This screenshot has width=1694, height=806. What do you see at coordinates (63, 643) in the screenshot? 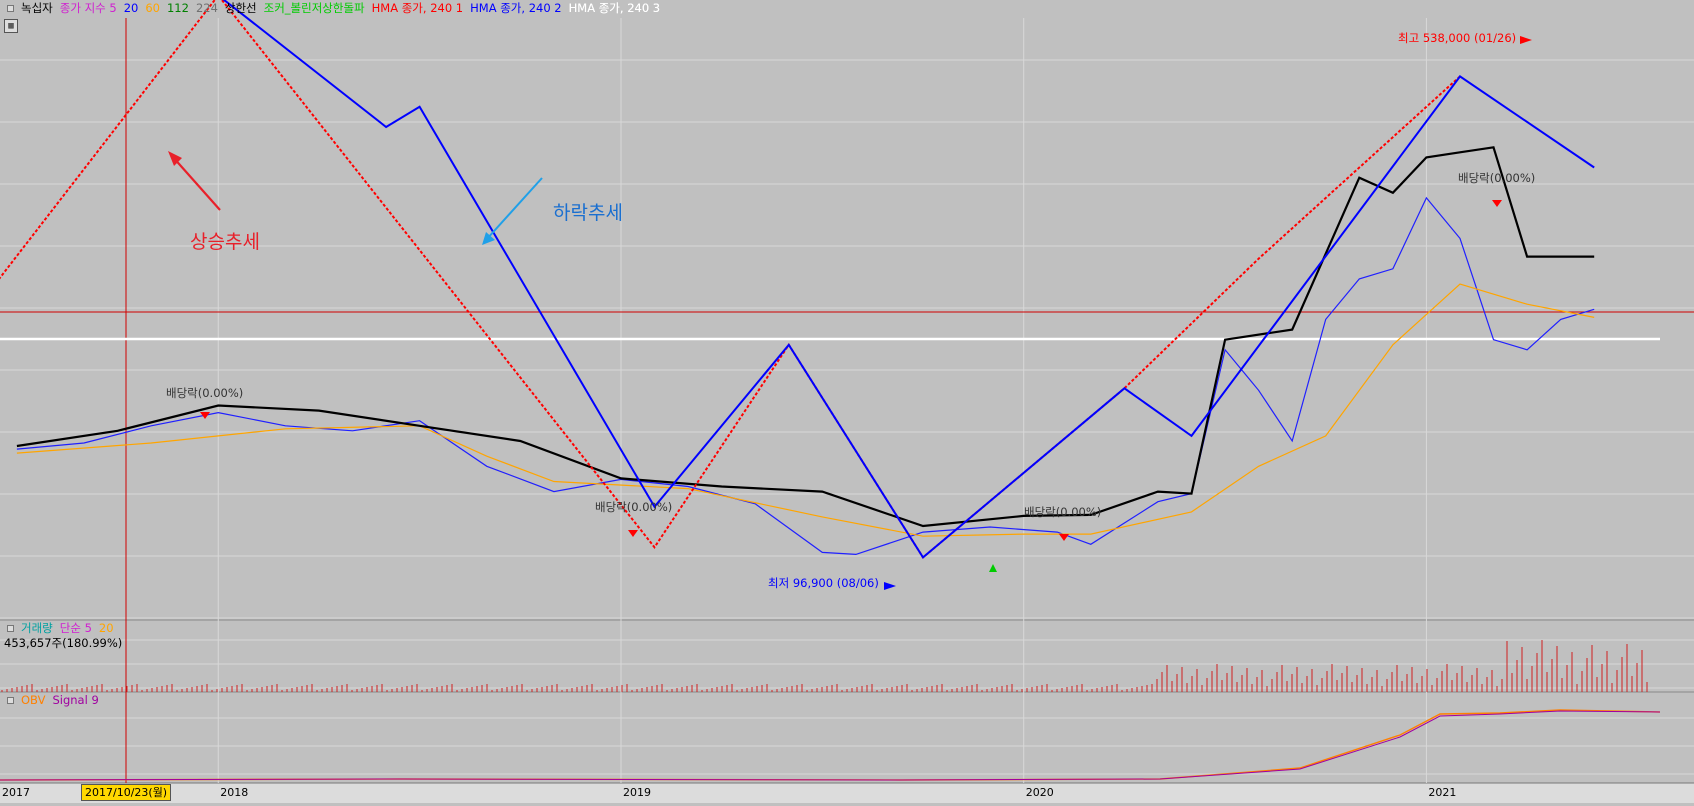
I see `volume-value: 453,657주(180.99%)` at bounding box center [63, 643].